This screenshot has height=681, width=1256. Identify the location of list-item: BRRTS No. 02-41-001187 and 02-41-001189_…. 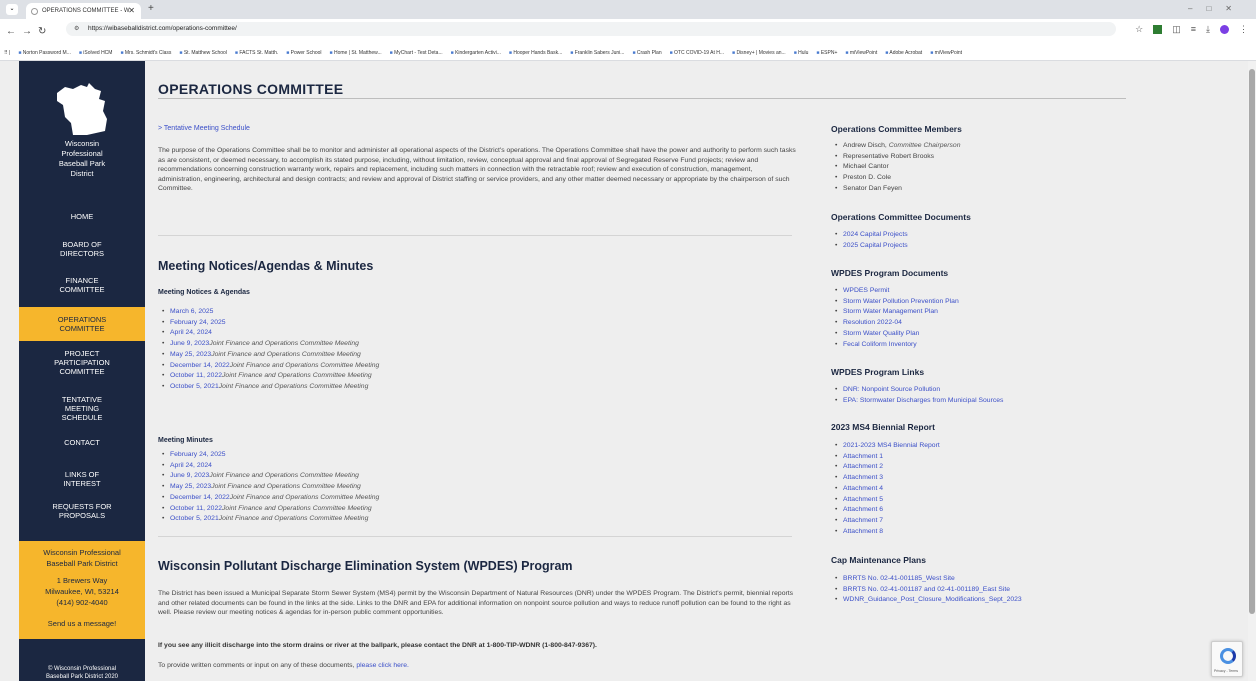
(928, 590).